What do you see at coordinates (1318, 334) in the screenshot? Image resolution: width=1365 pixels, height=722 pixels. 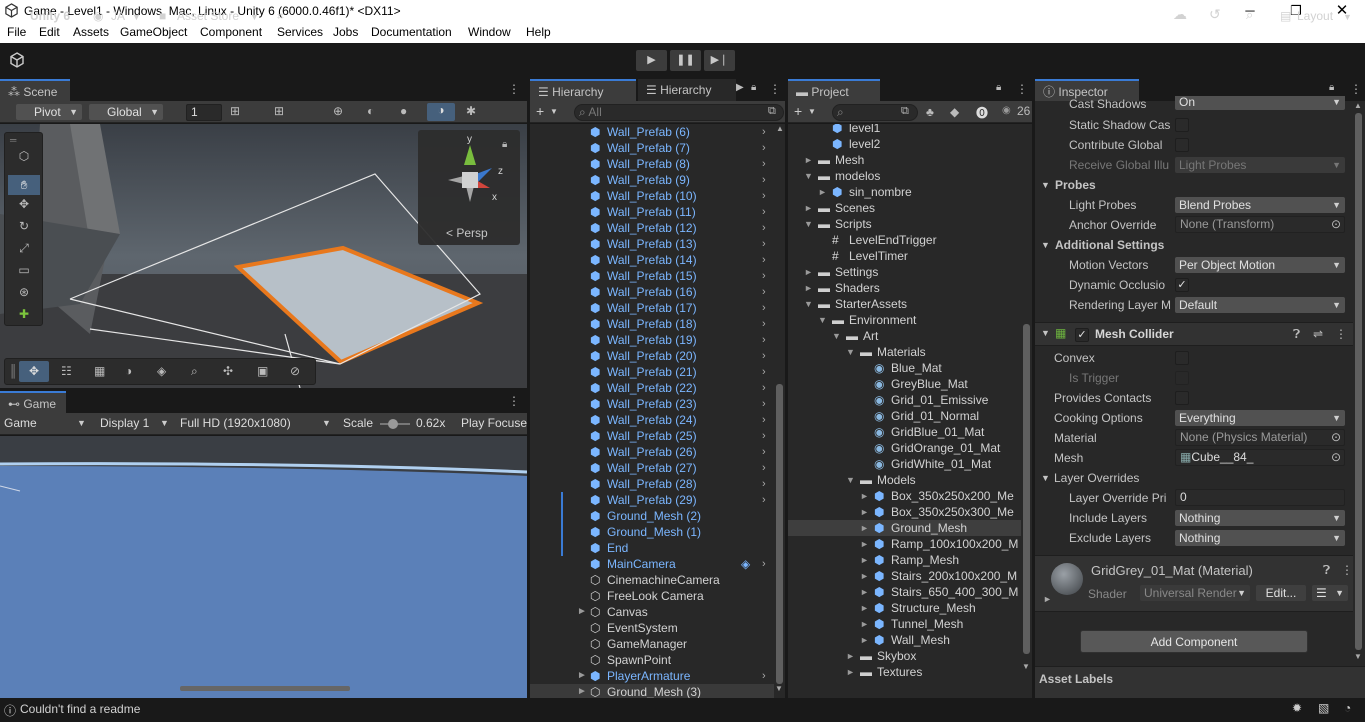 I see `preset-icon: ⇌` at bounding box center [1318, 334].